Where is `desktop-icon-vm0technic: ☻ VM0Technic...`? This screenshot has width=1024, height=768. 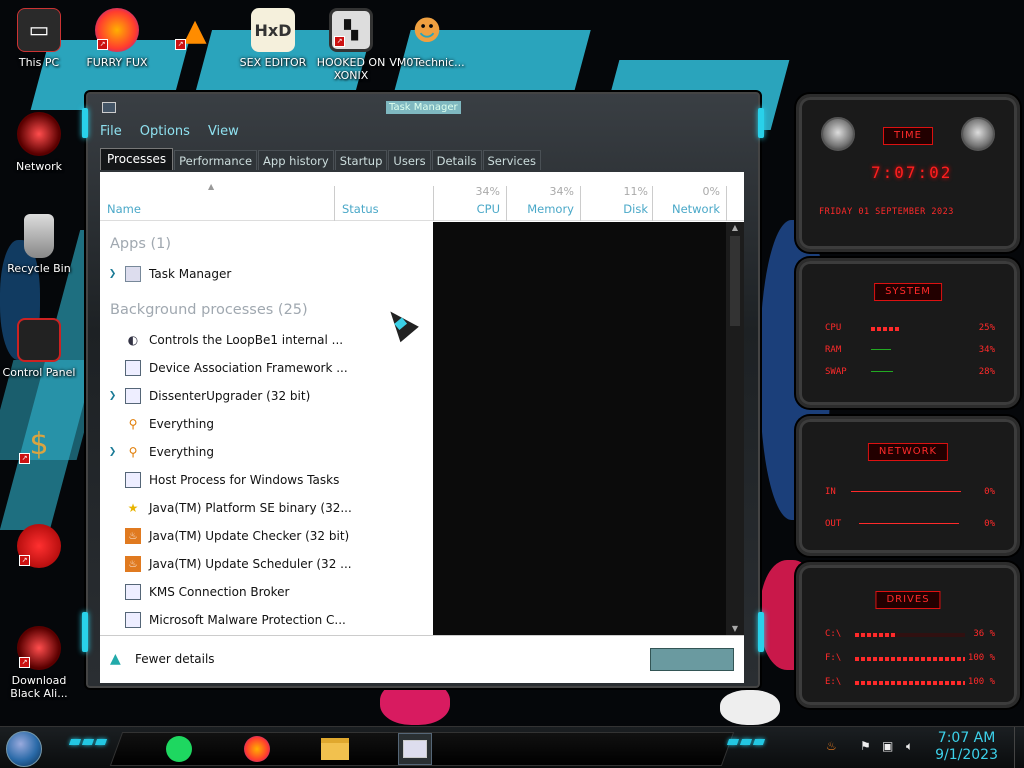 desktop-icon-vm0technic: ☻ VM0Technic... is located at coordinates (427, 38).